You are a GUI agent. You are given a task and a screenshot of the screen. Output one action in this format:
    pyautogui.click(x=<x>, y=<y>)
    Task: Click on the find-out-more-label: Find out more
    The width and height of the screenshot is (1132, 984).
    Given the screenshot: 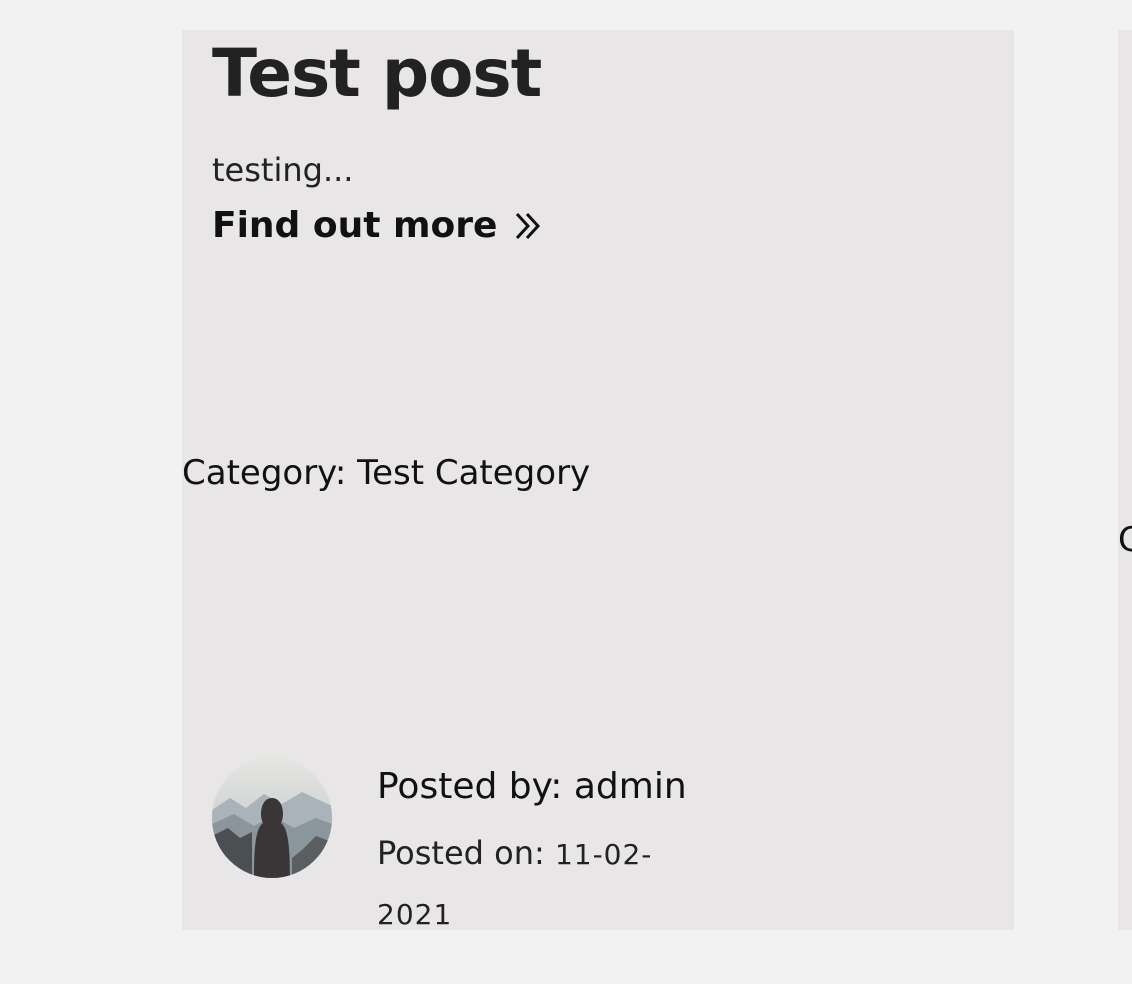 What is the action you would take?
    pyautogui.click(x=355, y=225)
    